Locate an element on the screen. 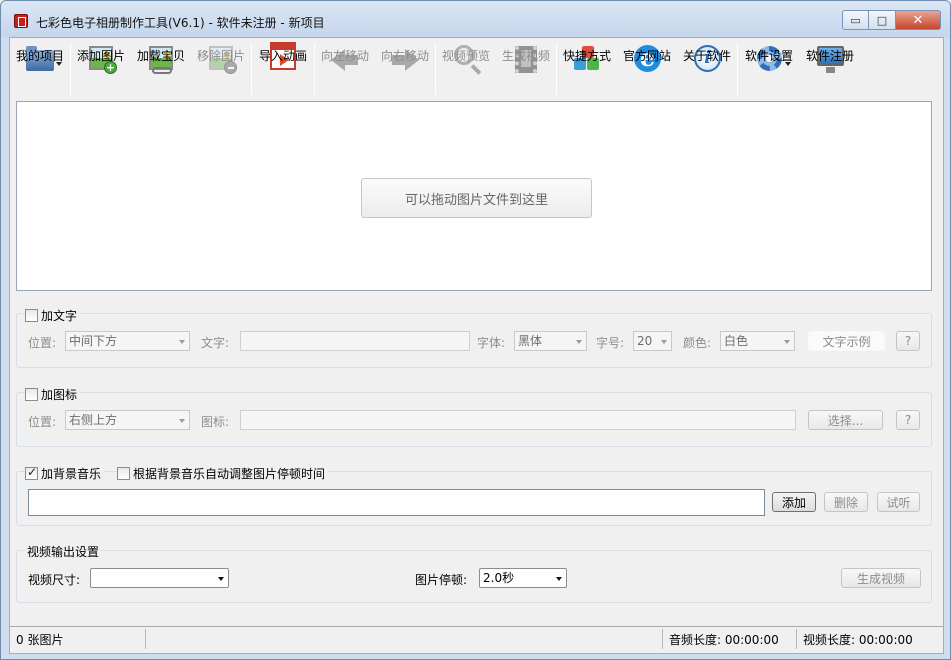  load-treasure-label: 加载宝贝 is located at coordinates (160, 56).